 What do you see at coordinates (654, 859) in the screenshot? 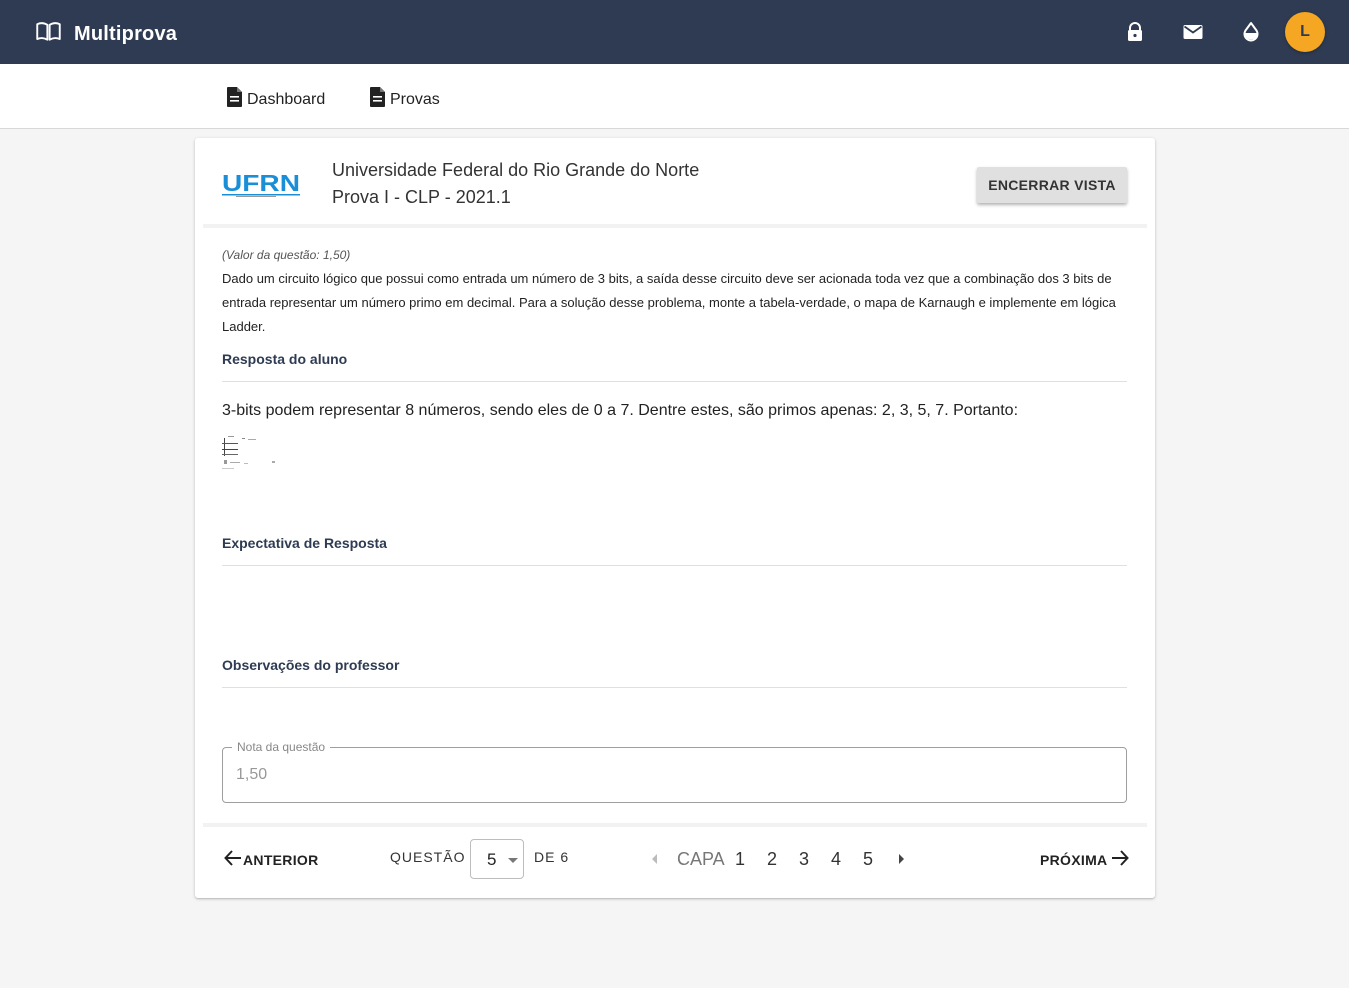
I see `page-prev-icon` at bounding box center [654, 859].